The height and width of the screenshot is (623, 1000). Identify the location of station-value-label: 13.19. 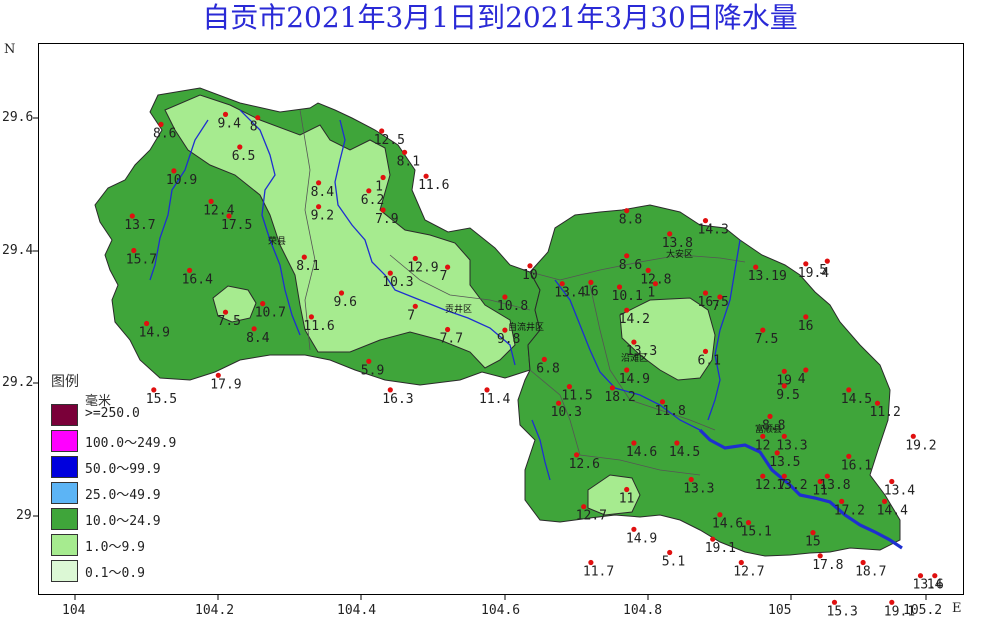
(767, 276).